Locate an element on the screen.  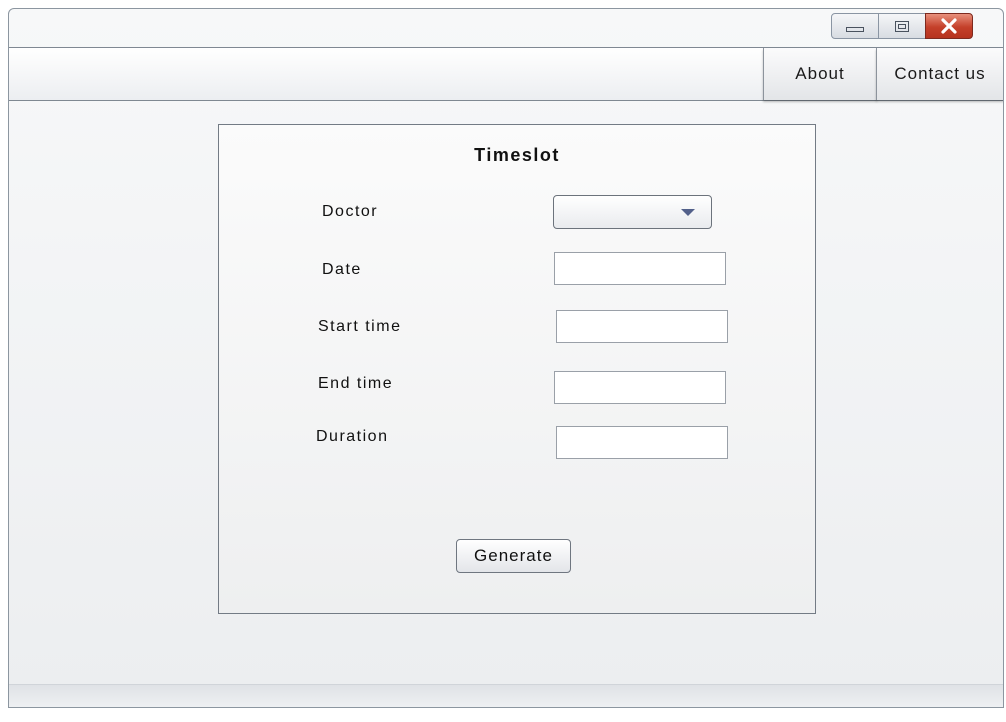
close-icon is located at coordinates (949, 26).